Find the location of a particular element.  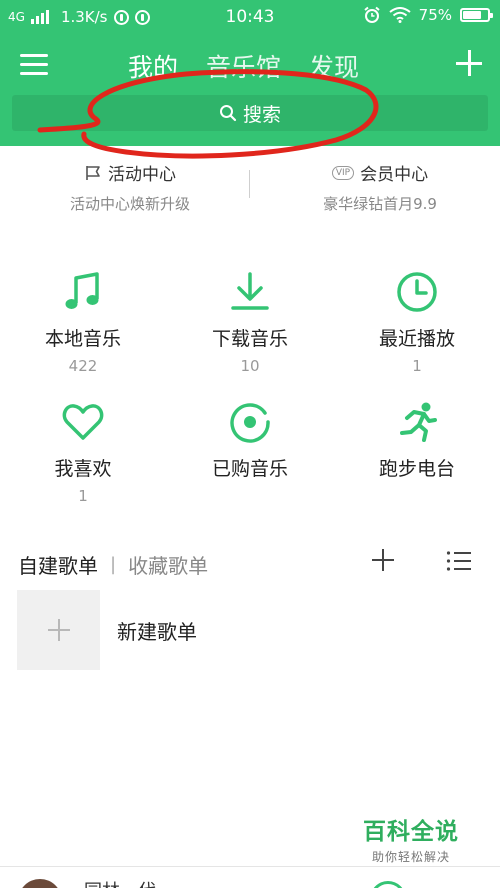

running-icon is located at coordinates (418, 422).